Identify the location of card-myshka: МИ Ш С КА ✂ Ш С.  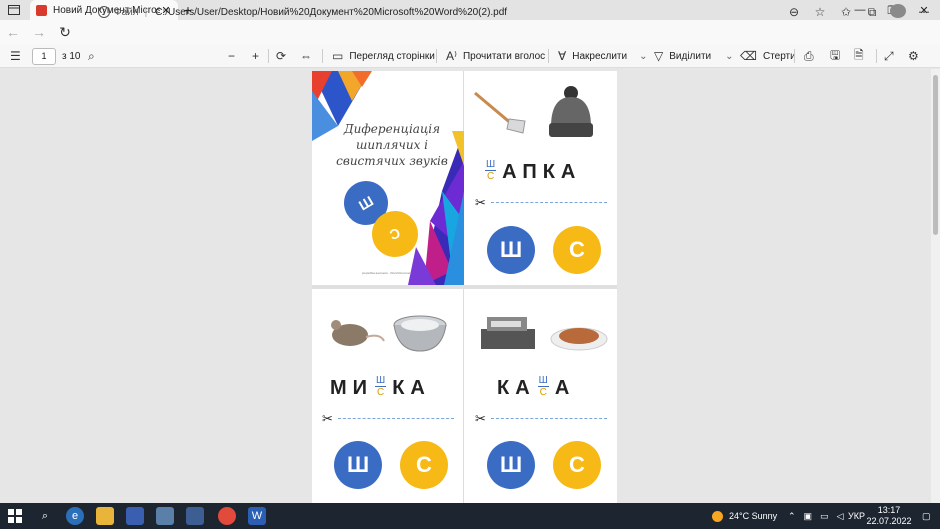
(388, 396).